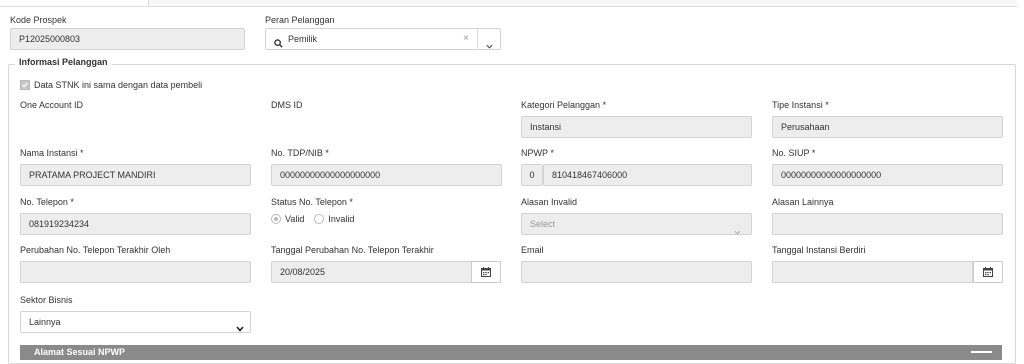  I want to click on tdp-nib-field: 00000000000000000000, so click(386, 175).